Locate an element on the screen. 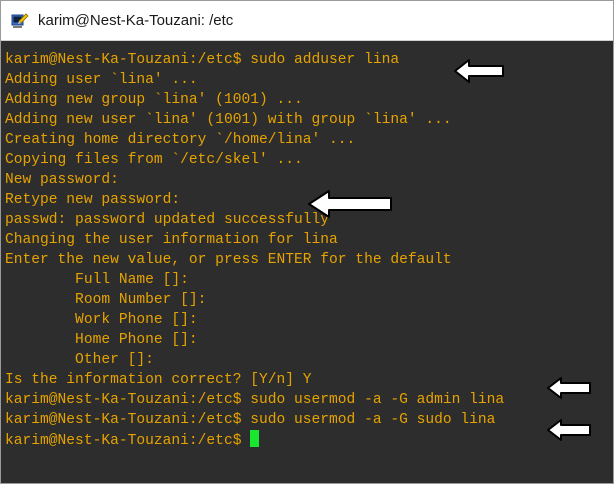  shell-prompt: karim@Nest-Ka-Touzani:/etc$ is located at coordinates (128, 441).